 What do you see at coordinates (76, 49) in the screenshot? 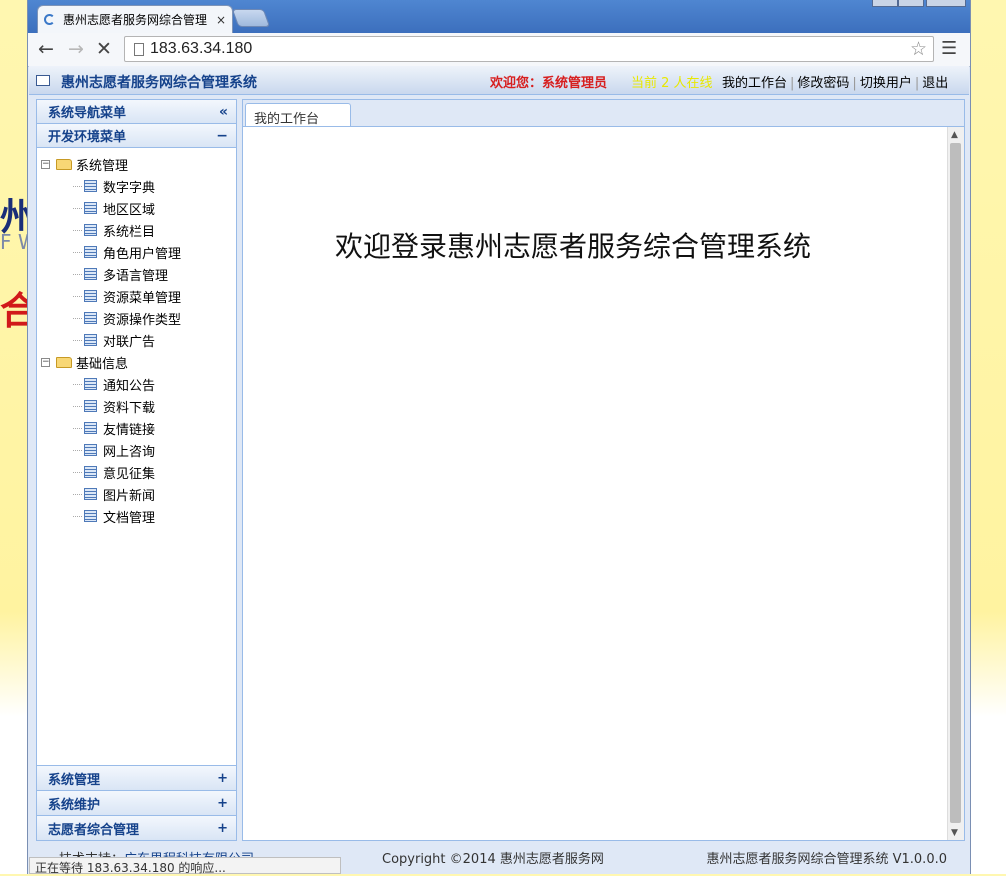
I see `forward-arrow-icon: →` at bounding box center [76, 49].